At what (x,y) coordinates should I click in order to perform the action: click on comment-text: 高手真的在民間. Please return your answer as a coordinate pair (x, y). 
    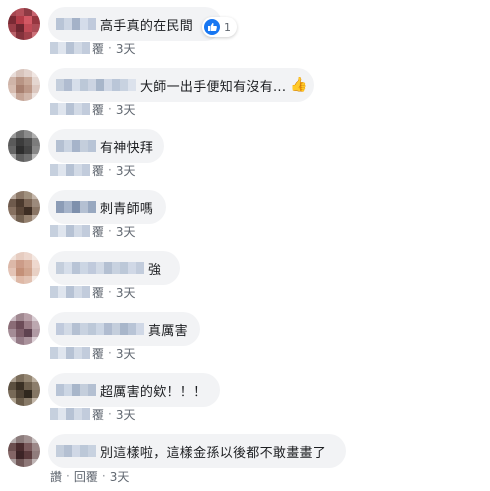
    Looking at the image, I should click on (147, 26).